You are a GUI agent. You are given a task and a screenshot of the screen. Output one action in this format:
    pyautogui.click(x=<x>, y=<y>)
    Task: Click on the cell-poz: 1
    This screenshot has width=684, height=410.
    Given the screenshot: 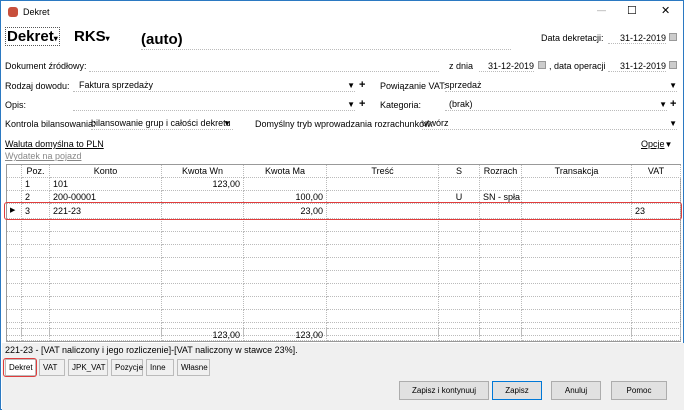 What is the action you would take?
    pyautogui.click(x=36, y=184)
    